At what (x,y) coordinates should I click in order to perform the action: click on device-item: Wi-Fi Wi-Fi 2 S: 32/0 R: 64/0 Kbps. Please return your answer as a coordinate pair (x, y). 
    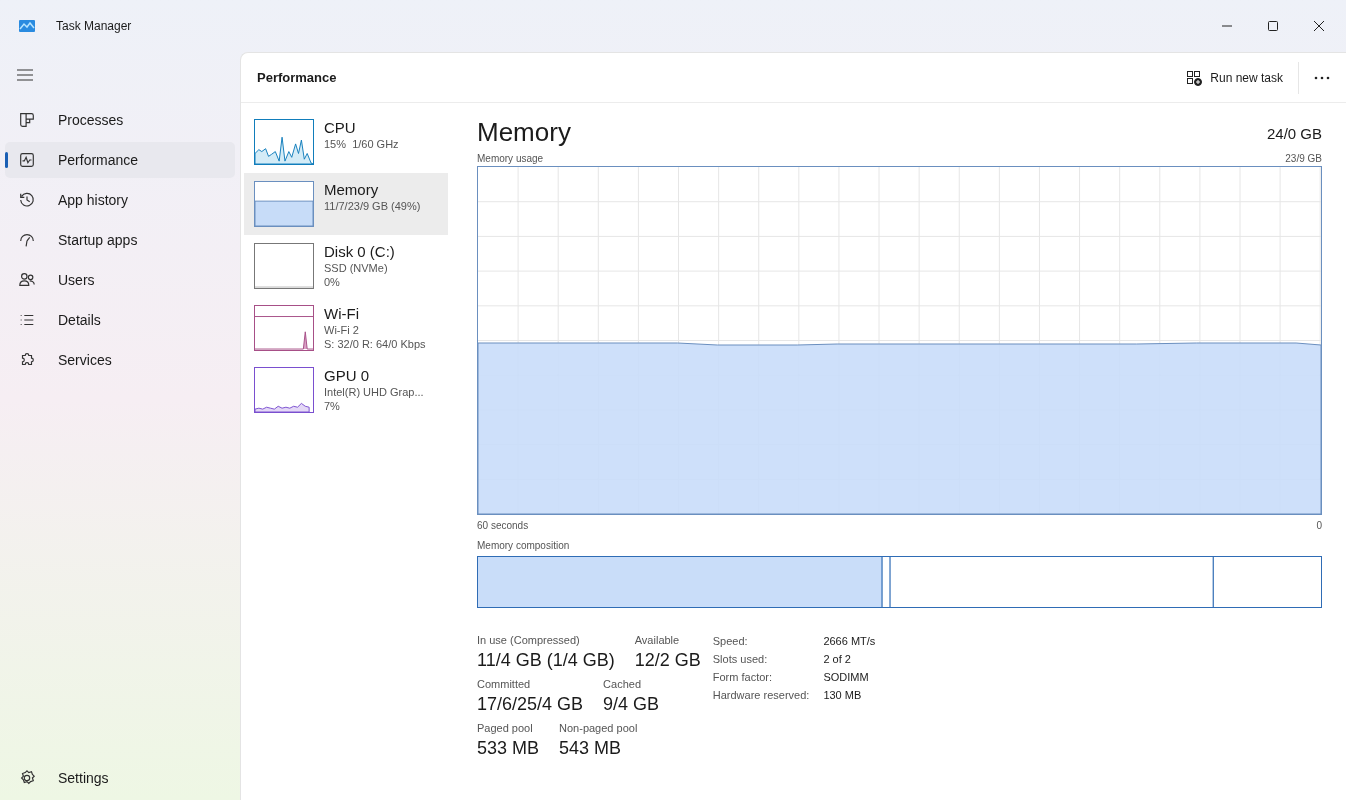
    Looking at the image, I should click on (346, 328).